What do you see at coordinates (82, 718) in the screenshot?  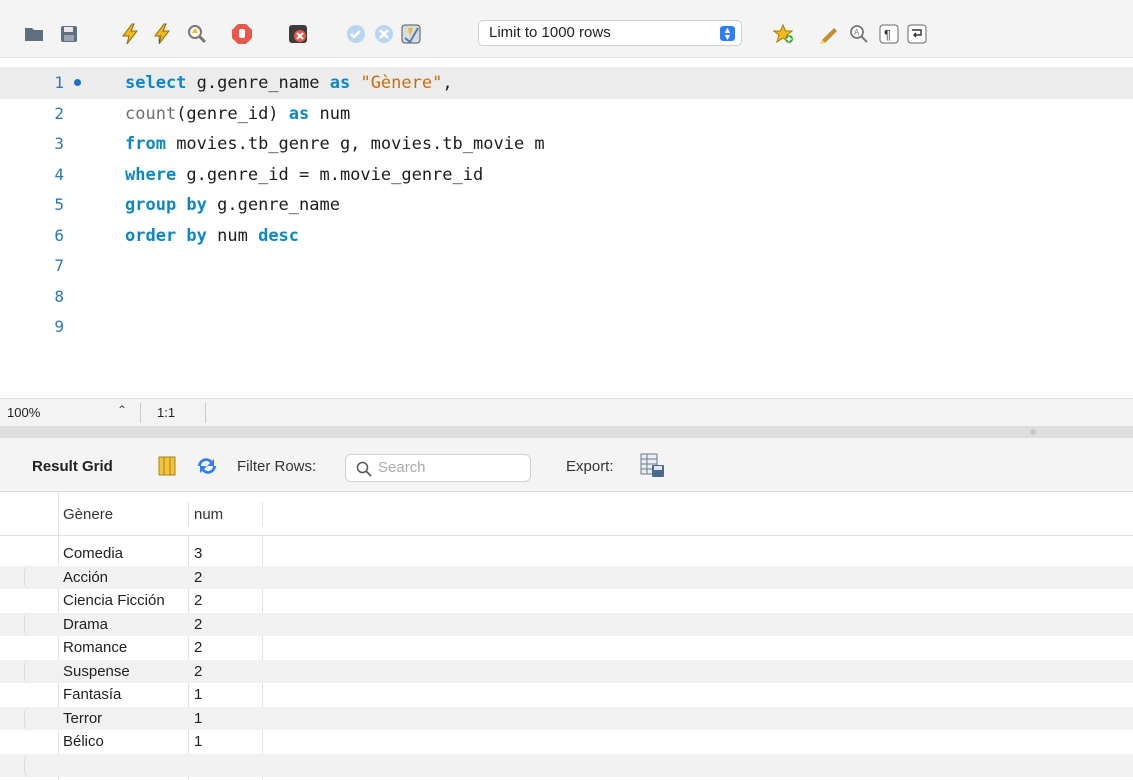 I see `cell-genere: Terror` at bounding box center [82, 718].